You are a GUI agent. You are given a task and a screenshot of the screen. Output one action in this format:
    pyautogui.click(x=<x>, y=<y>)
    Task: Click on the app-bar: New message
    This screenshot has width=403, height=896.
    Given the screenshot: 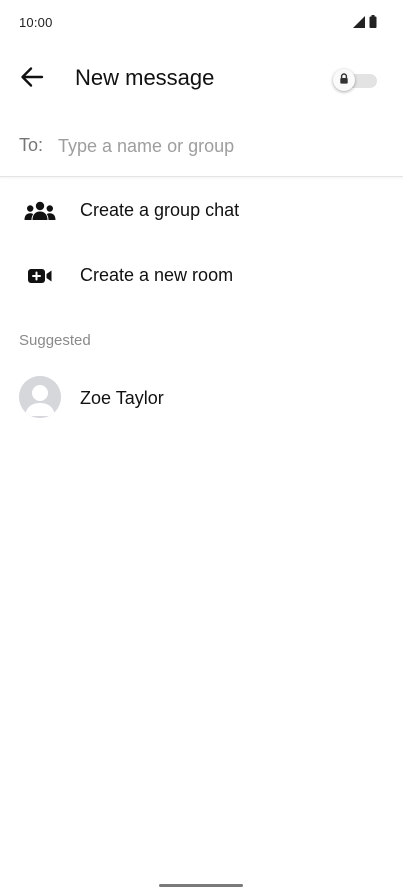 What is the action you would take?
    pyautogui.click(x=201, y=79)
    